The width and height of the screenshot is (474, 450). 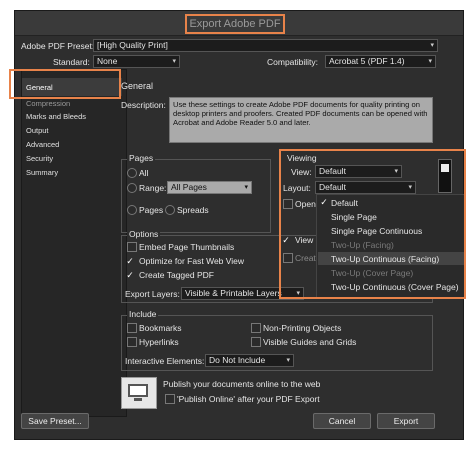 I want to click on export-layers-value: Visible & Printable Layers, so click(x=233, y=293).